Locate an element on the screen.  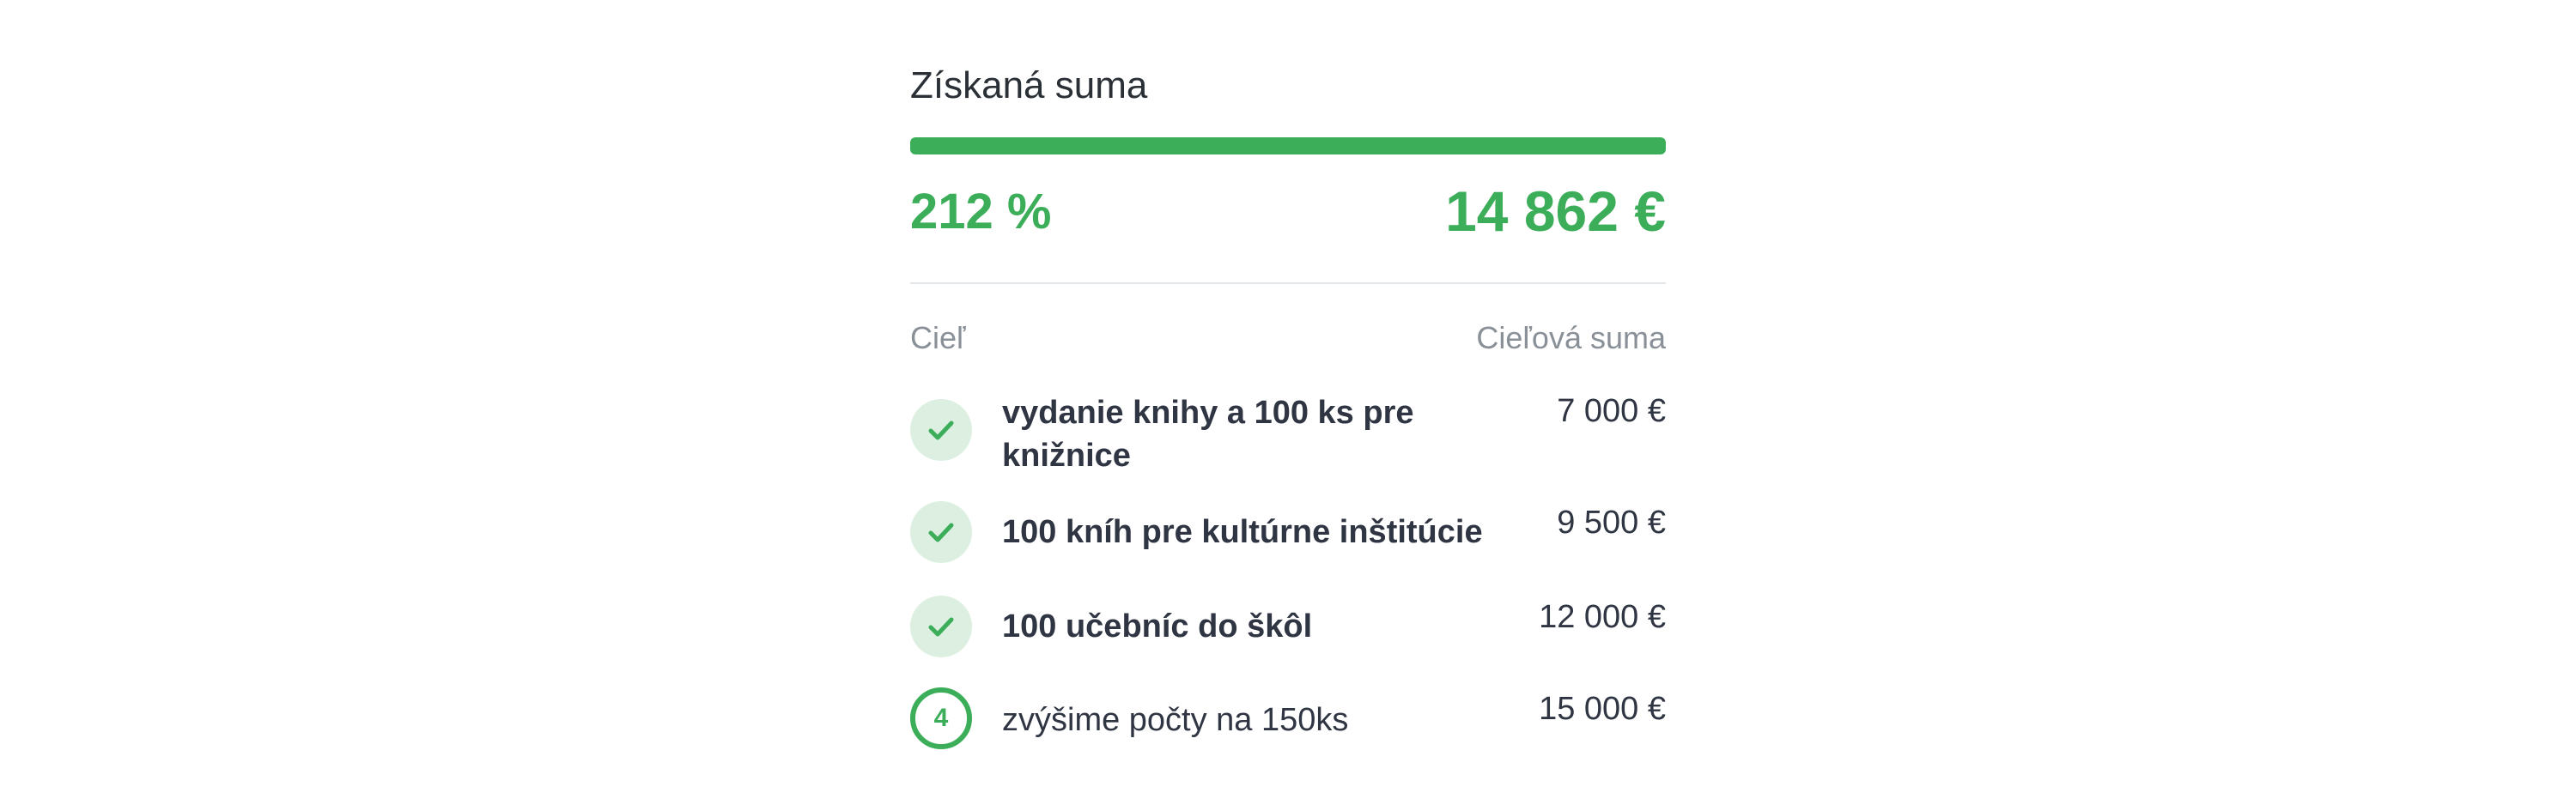
goal-text: zvýšime počty na 150ks is located at coordinates (1175, 720).